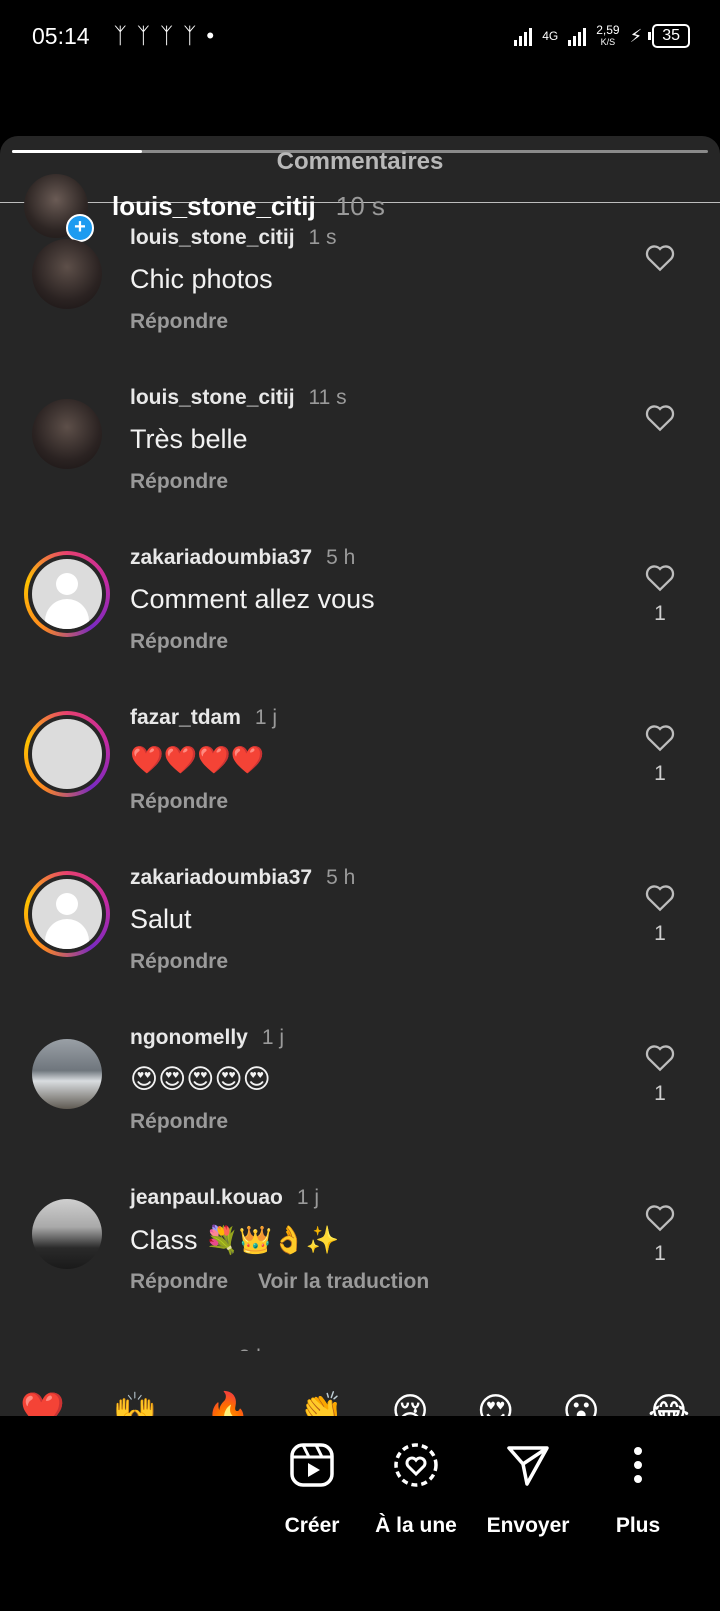 The height and width of the screenshot is (1611, 720). I want to click on comment-header: cram_srg 3 h, so click(199, 1348).